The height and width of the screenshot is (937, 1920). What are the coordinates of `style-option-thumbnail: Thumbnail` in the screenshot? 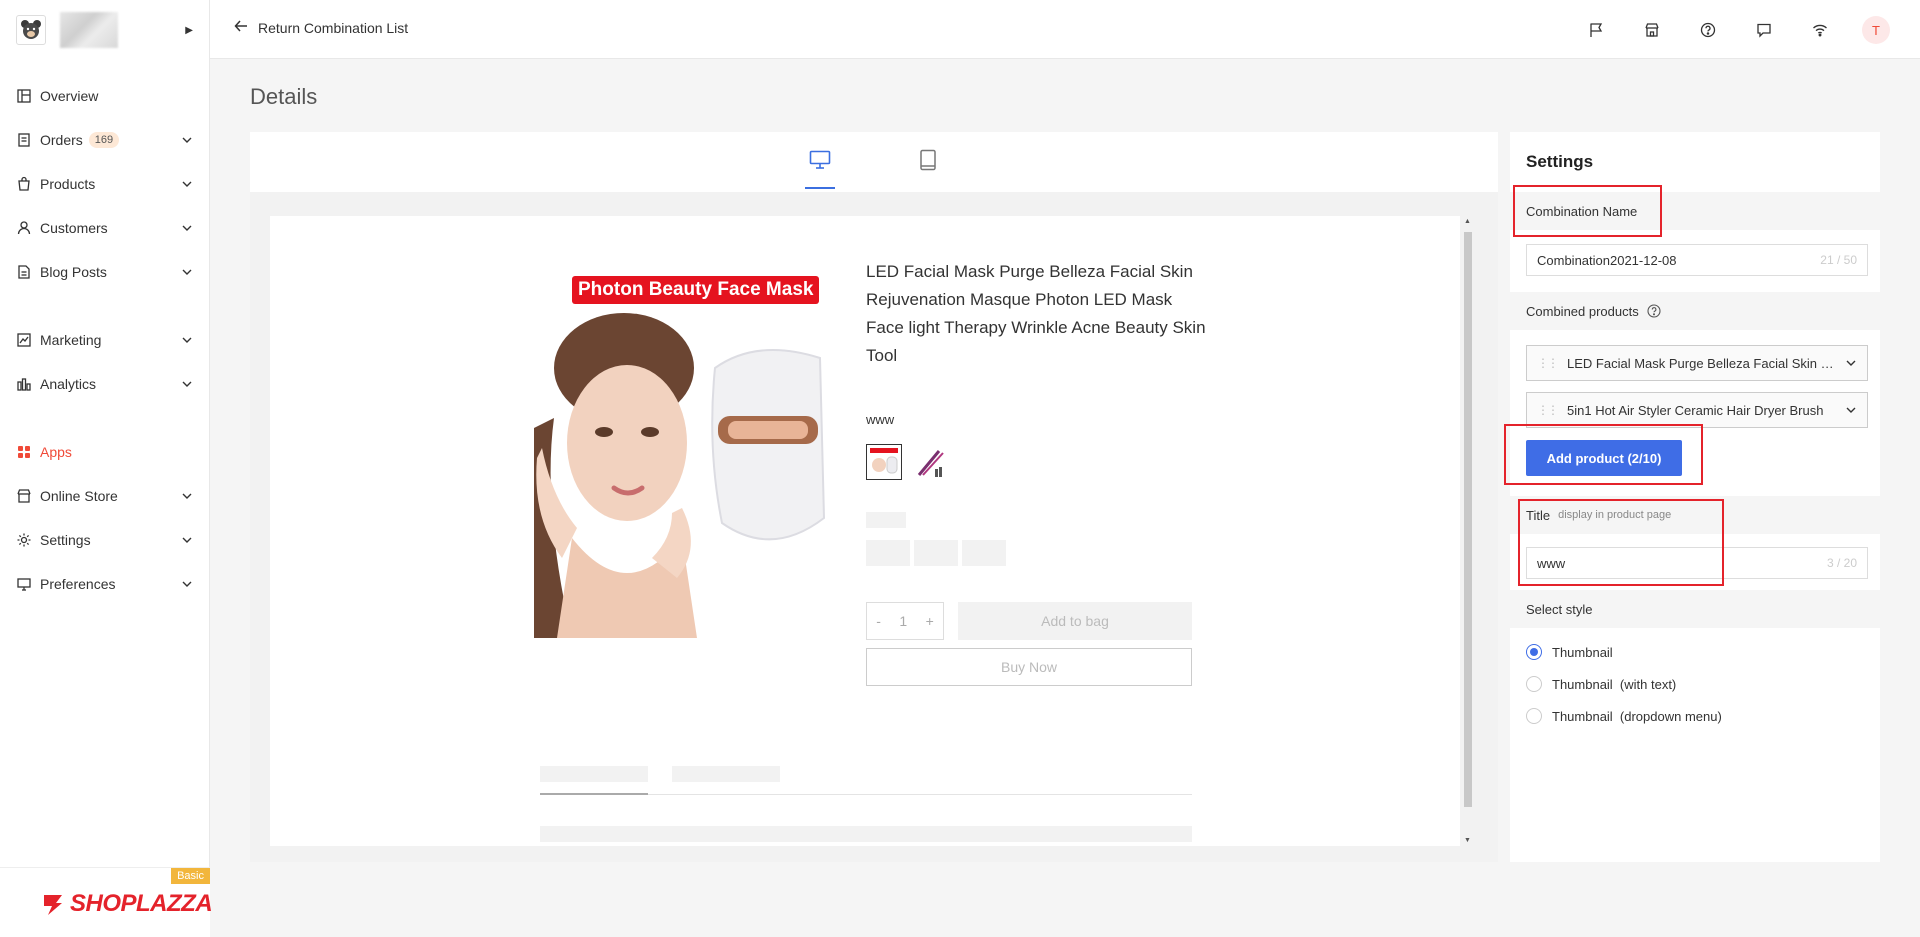 It's located at (1569, 652).